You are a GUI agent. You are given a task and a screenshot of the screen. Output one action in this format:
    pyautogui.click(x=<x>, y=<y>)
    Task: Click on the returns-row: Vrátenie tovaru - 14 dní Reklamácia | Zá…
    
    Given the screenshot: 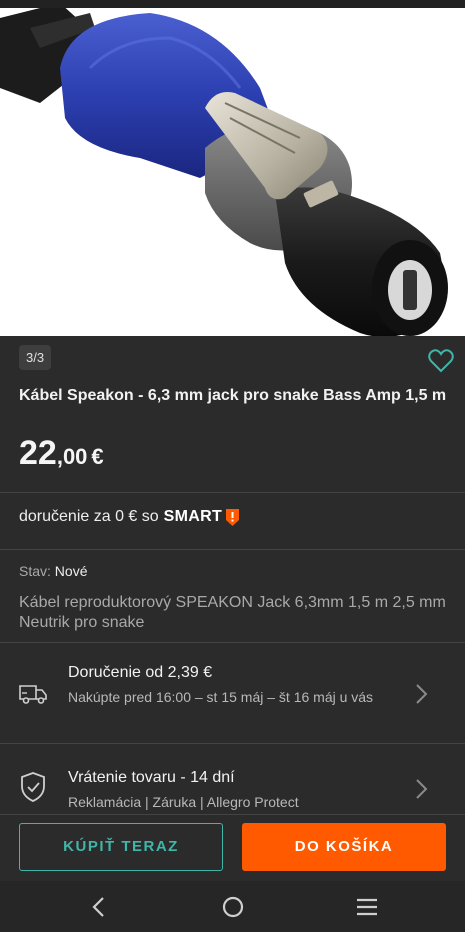 What is the action you would take?
    pyautogui.click(x=232, y=779)
    